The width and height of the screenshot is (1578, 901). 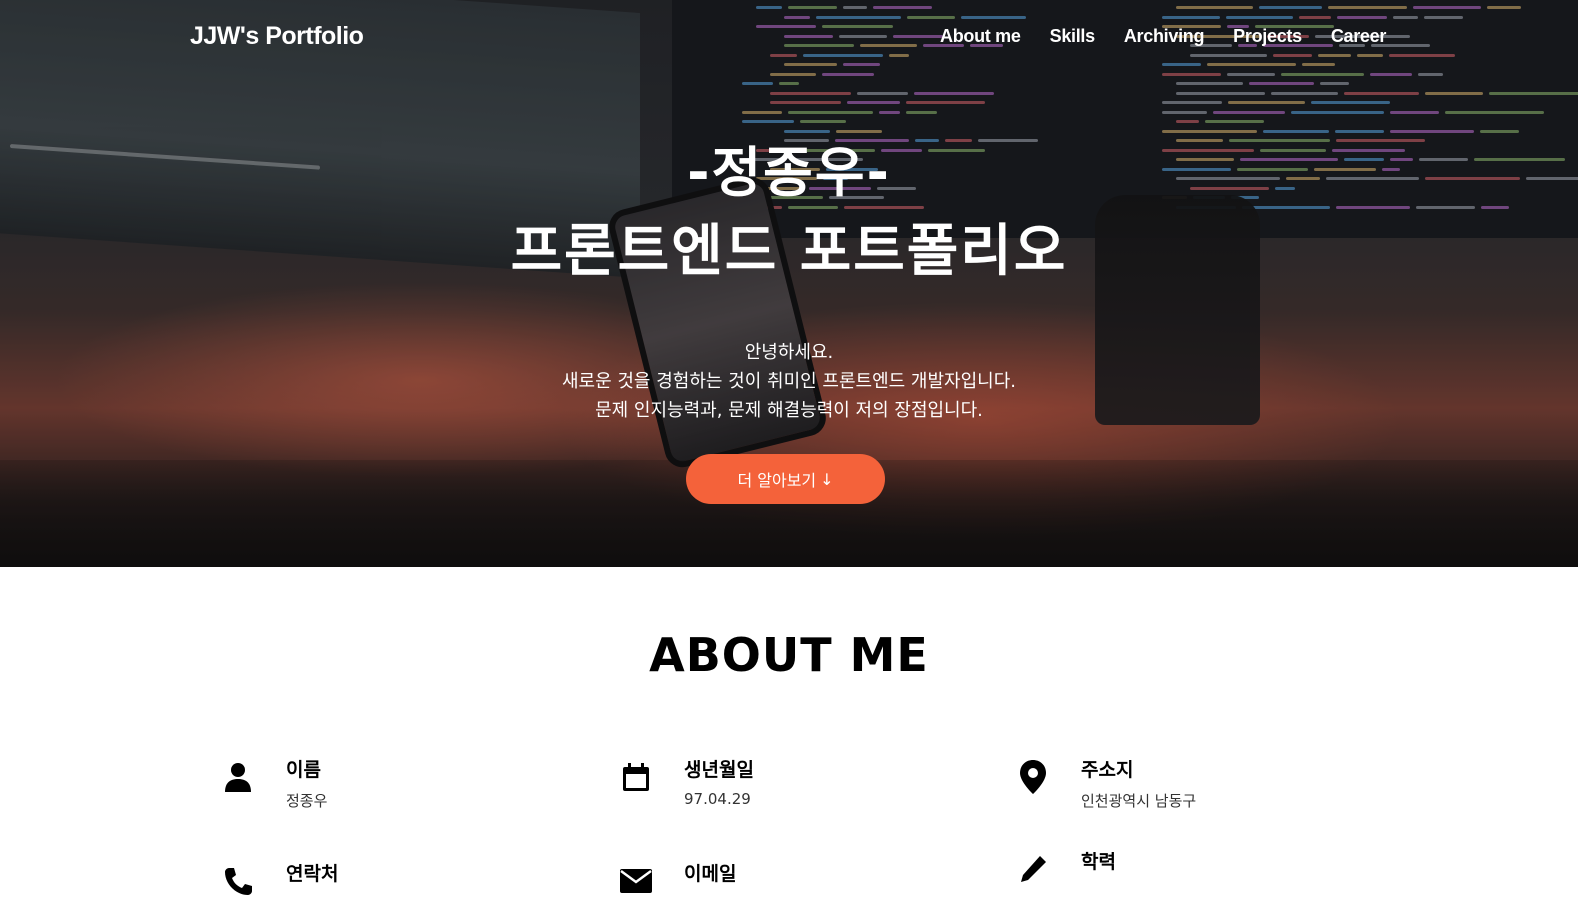 What do you see at coordinates (277, 36) in the screenshot?
I see `brand-logo: JJW's Portfolio` at bounding box center [277, 36].